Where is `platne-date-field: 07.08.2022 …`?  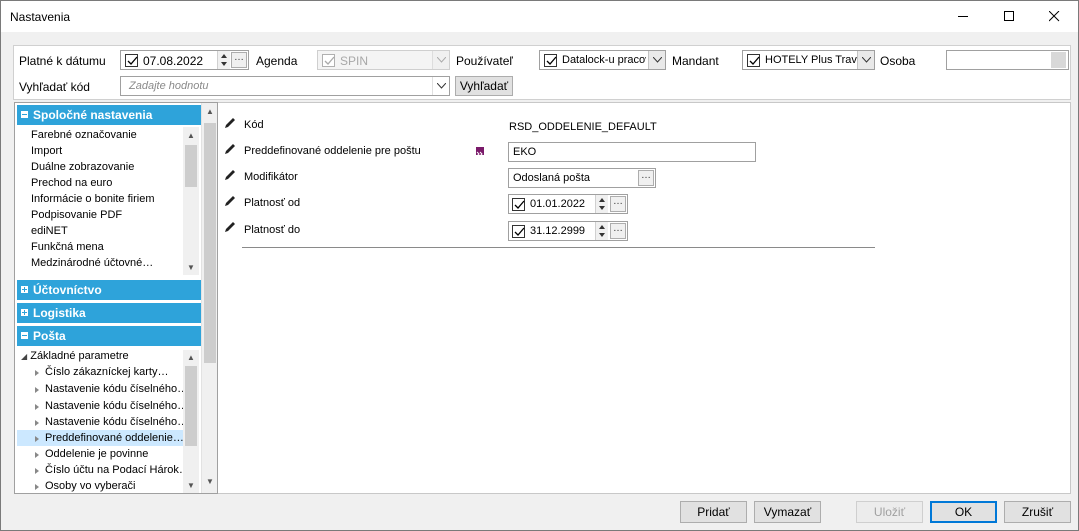 platne-date-field: 07.08.2022 … is located at coordinates (184, 60).